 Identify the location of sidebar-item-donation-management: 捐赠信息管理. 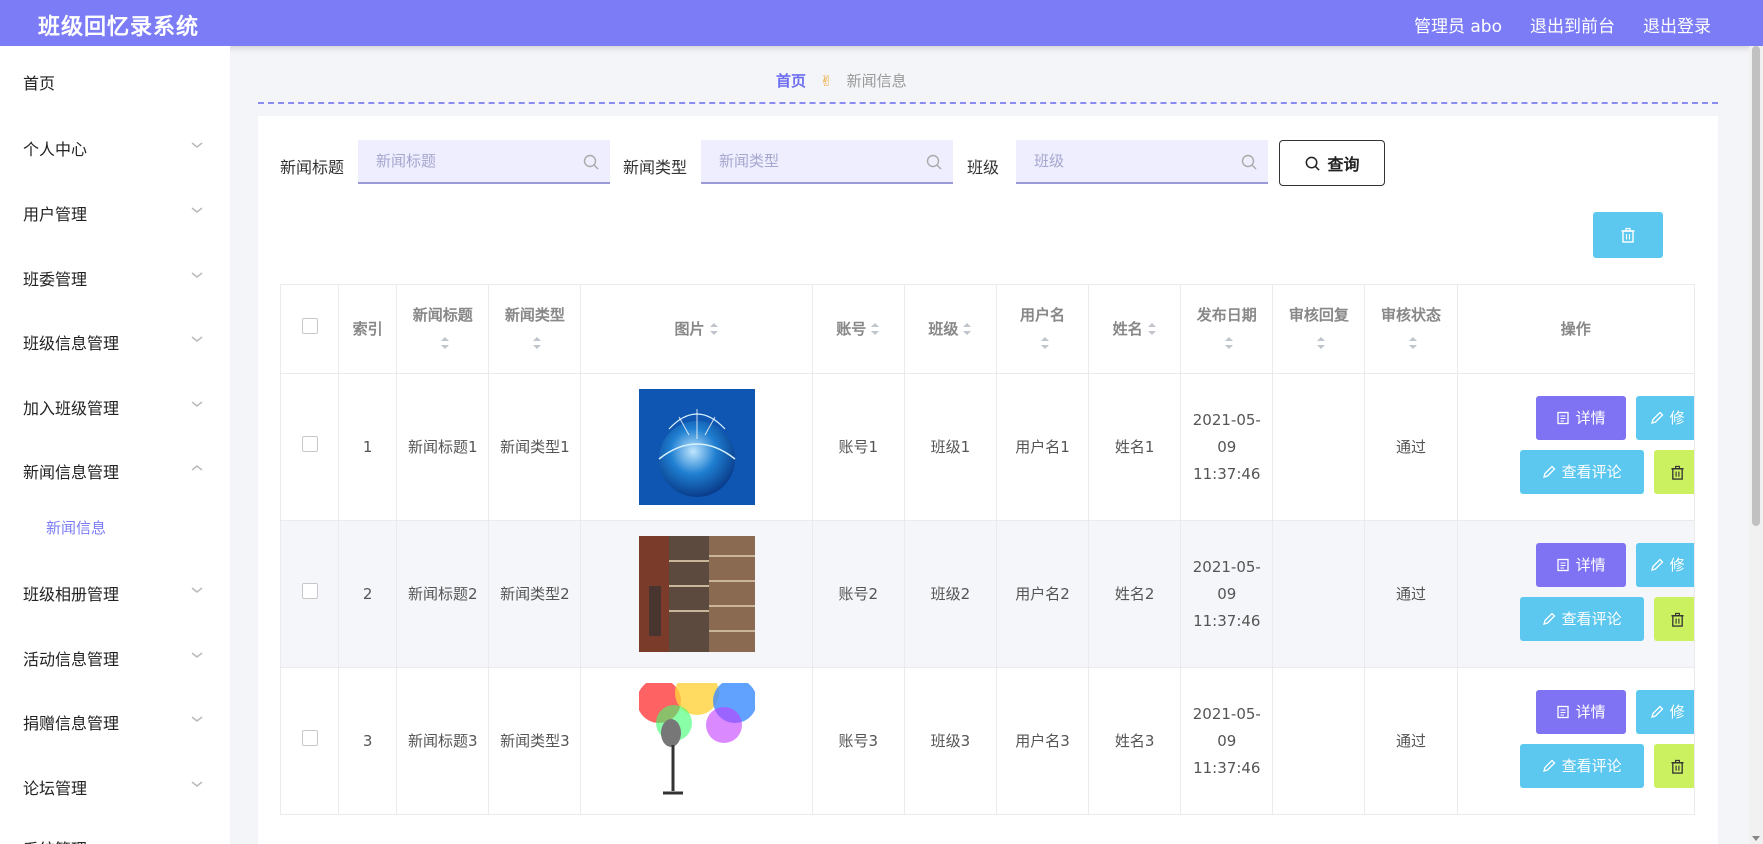
(115, 720).